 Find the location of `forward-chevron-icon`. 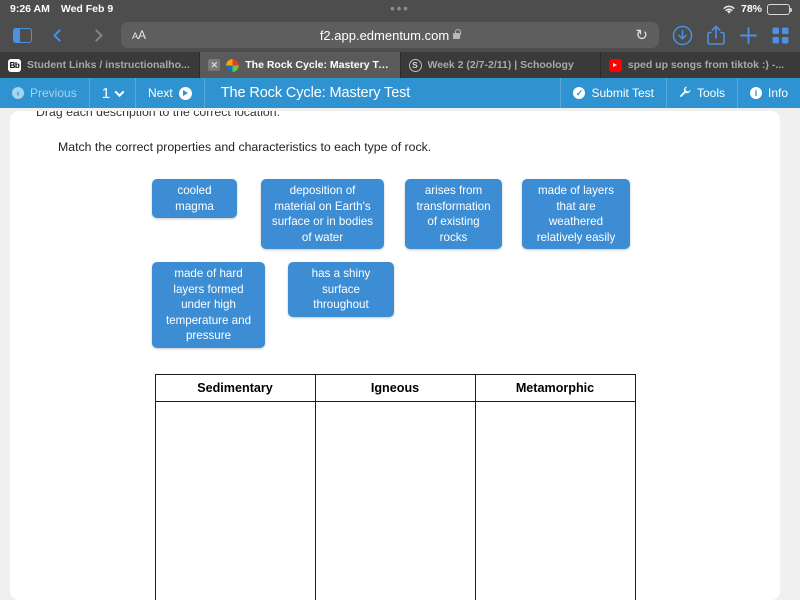

forward-chevron-icon is located at coordinates (96, 35).